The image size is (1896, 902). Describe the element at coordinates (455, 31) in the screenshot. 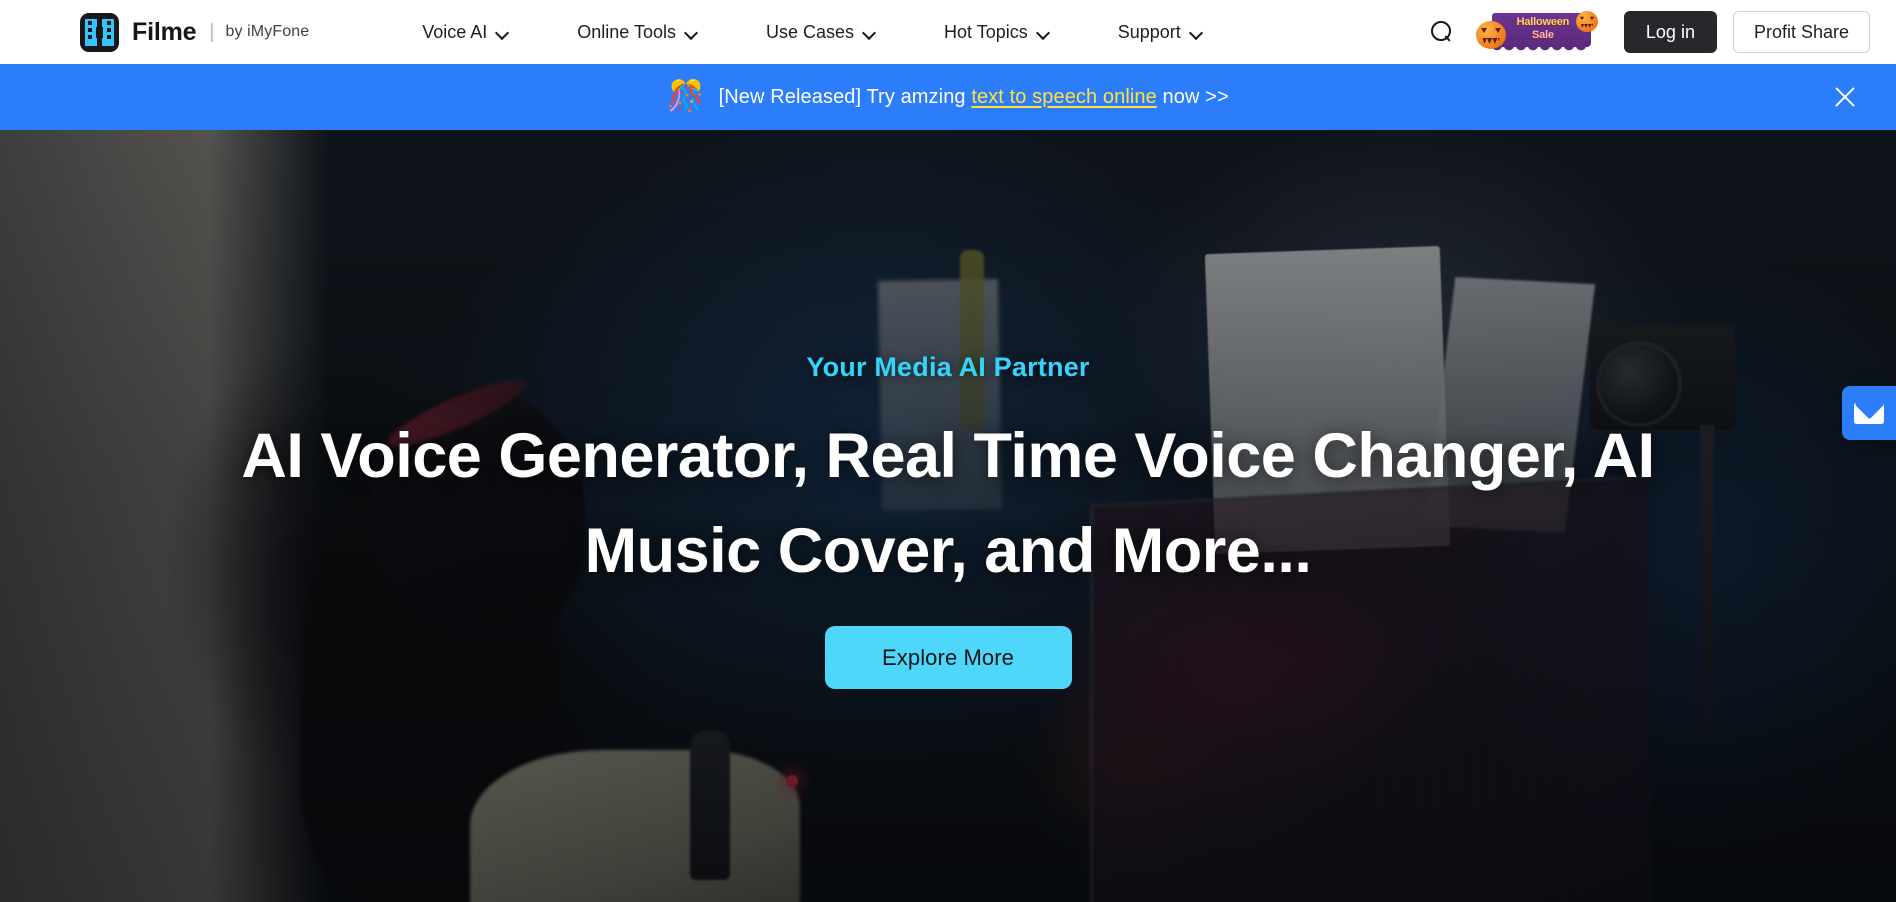

I see `nav-item-label: Voice AI` at that location.